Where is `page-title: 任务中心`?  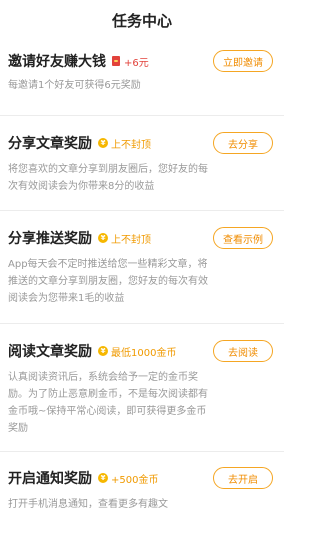
page-title: 任务中心 is located at coordinates (141, 20).